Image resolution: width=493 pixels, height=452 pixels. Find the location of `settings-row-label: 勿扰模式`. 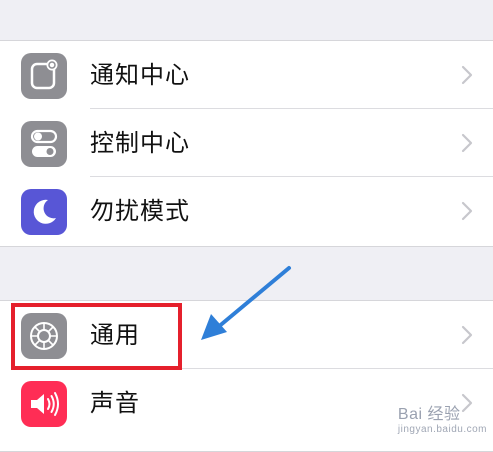

settings-row-label: 勿扰模式 is located at coordinates (140, 211).